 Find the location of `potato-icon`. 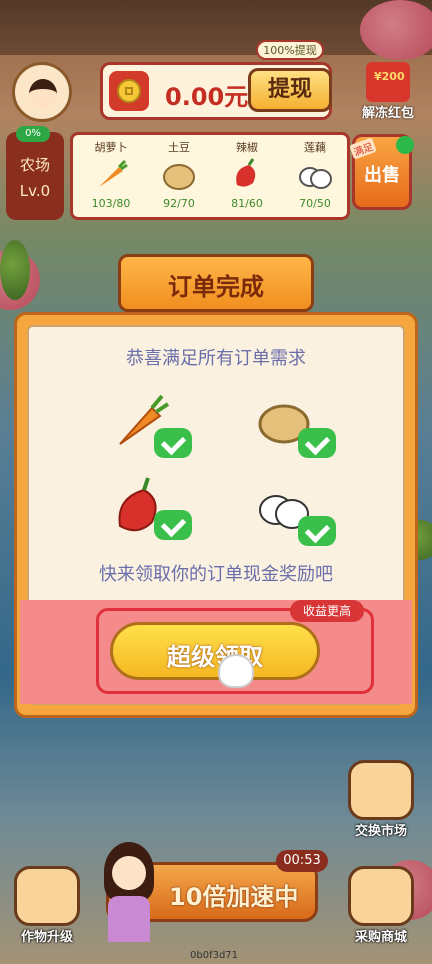

potato-icon is located at coordinates (179, 177).